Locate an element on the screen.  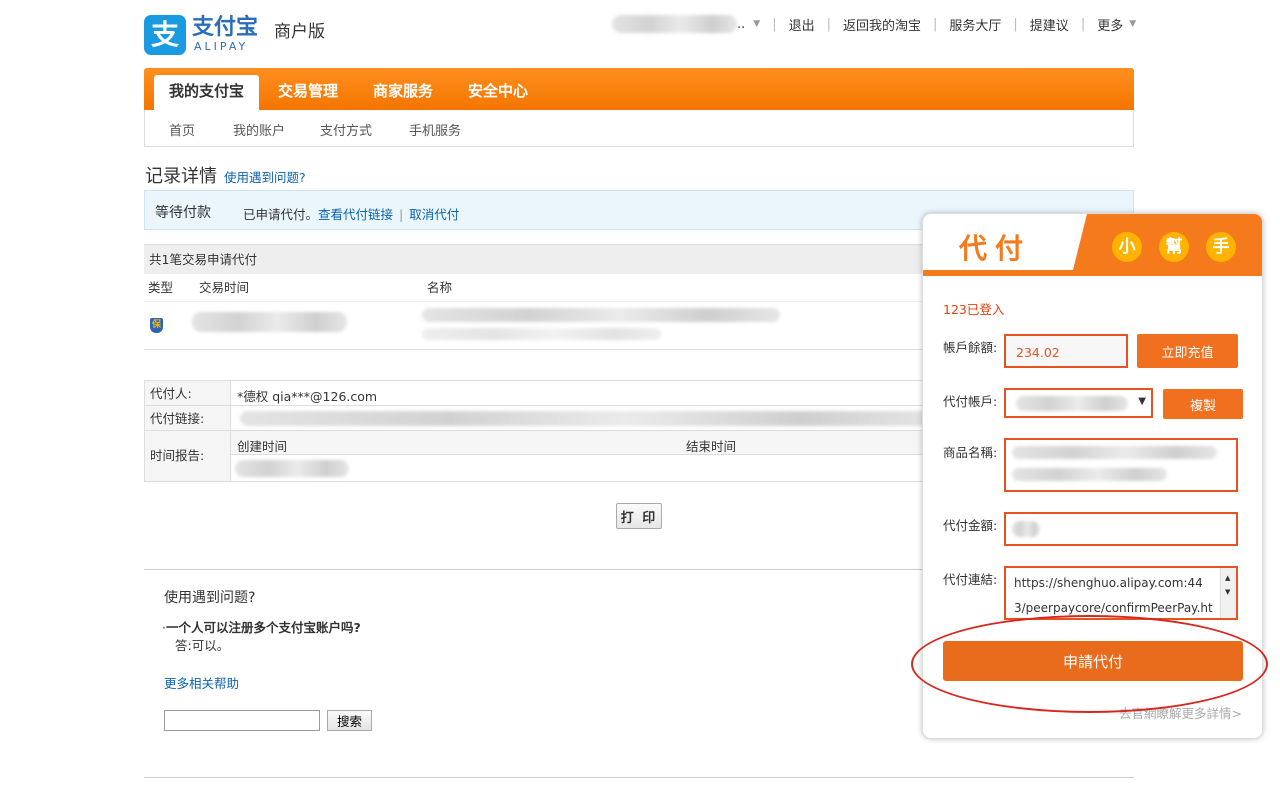
edition-label: 商户版 is located at coordinates (299, 32).